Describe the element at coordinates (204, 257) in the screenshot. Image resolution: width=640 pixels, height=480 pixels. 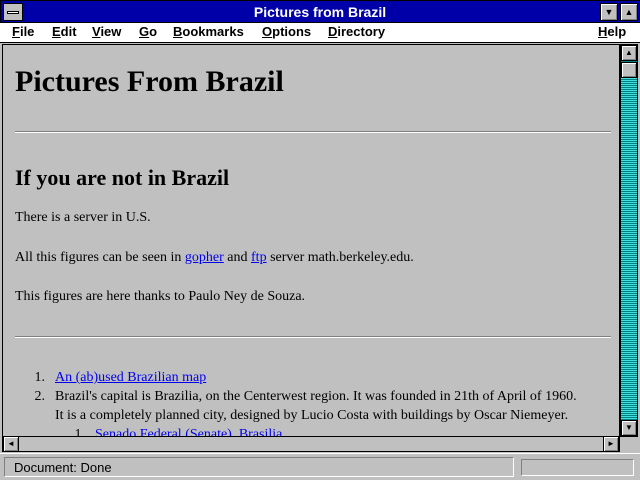
I see `gopher-link: gopher` at that location.